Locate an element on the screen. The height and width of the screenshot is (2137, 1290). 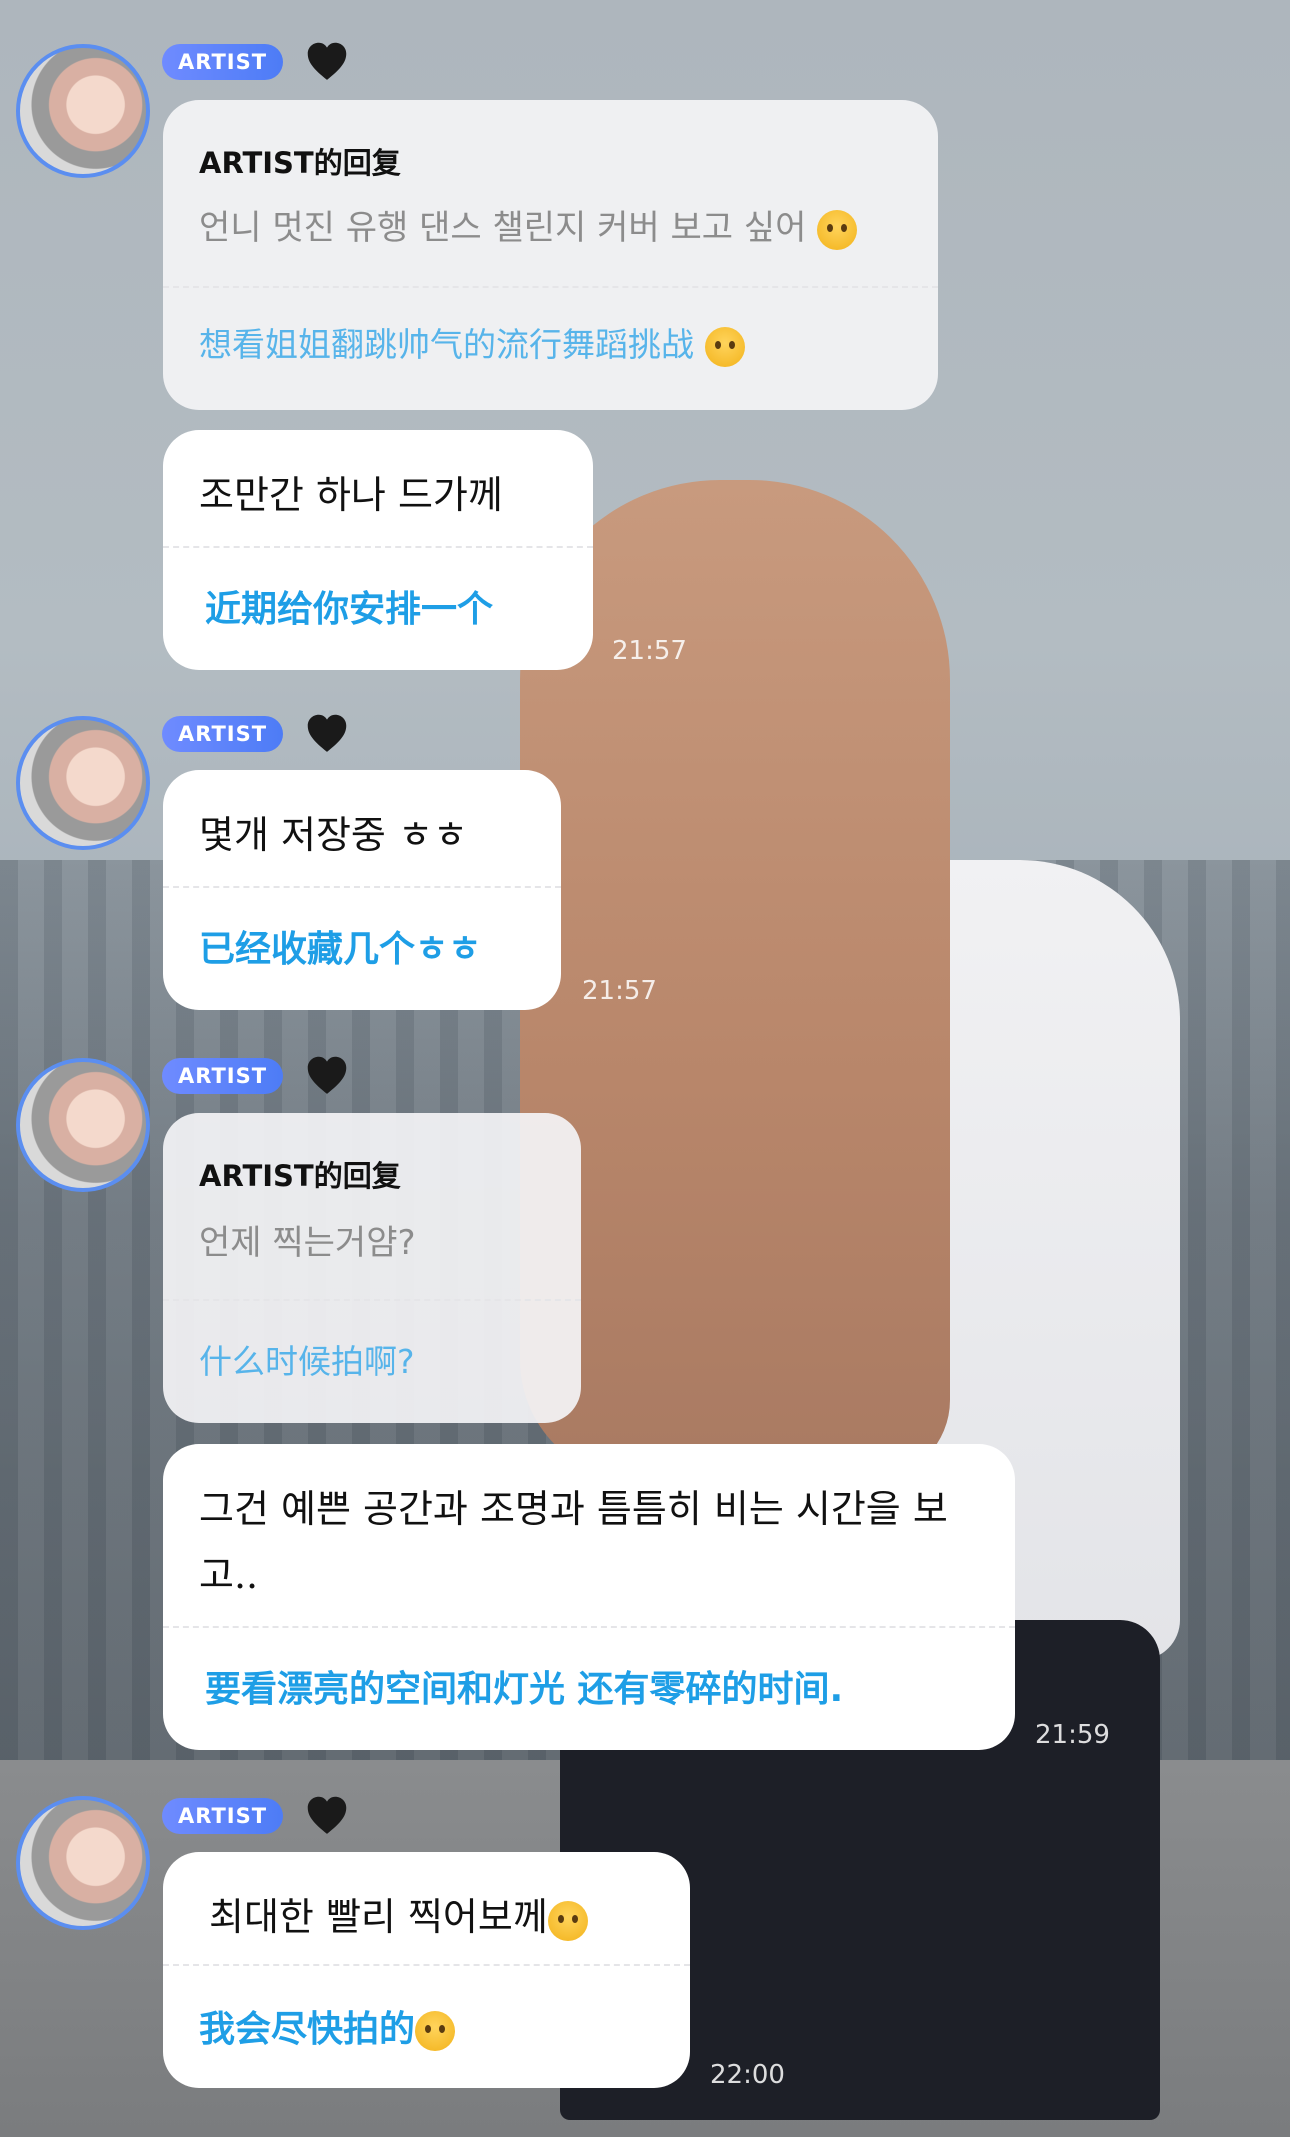
message-bubble: 조만간 하나 드가께 近期给你安排一个 is located at coordinates (378, 550).